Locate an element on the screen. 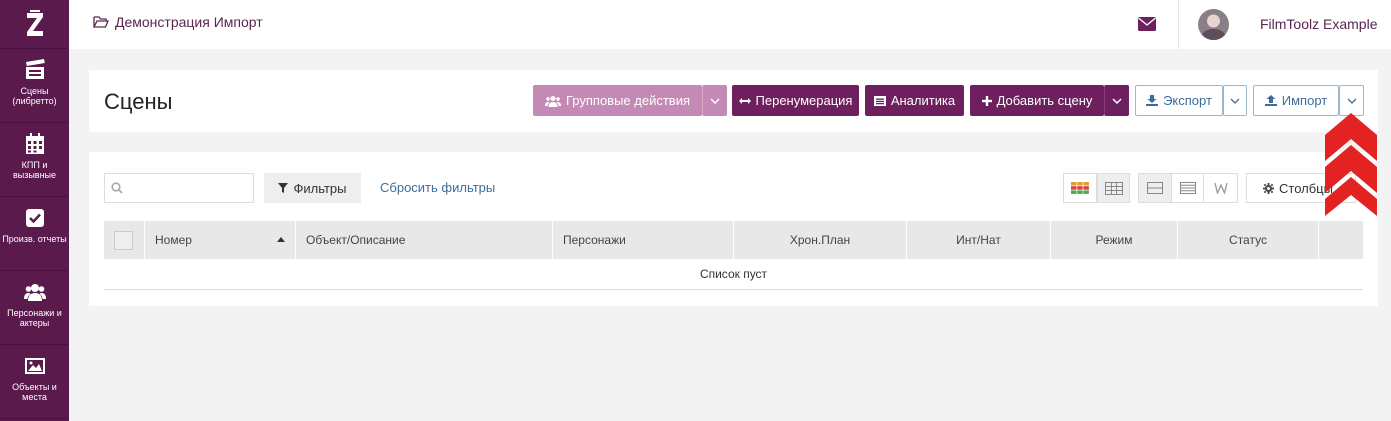 The width and height of the screenshot is (1391, 421). sidebar-item-label: Персонажи и актеры is located at coordinates (34, 318).